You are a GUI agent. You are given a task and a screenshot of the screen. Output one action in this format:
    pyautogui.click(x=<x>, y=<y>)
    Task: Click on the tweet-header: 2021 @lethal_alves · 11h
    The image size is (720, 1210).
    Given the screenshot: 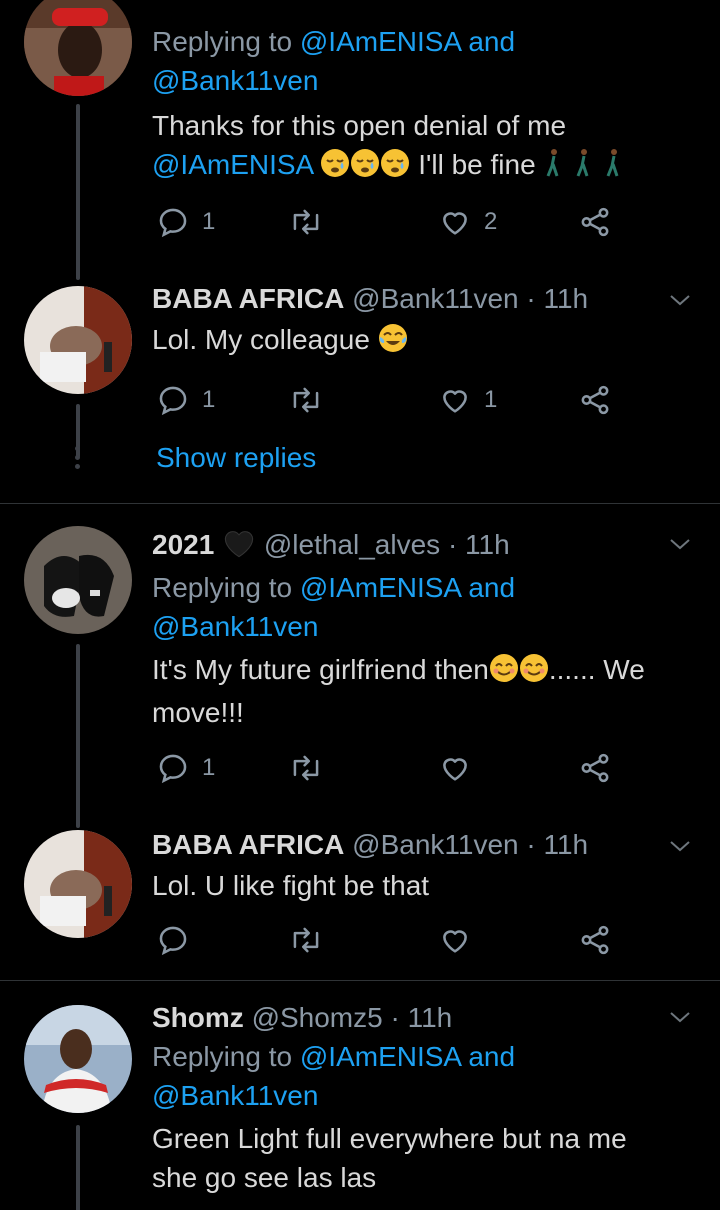 What is the action you would take?
    pyautogui.click(x=424, y=547)
    